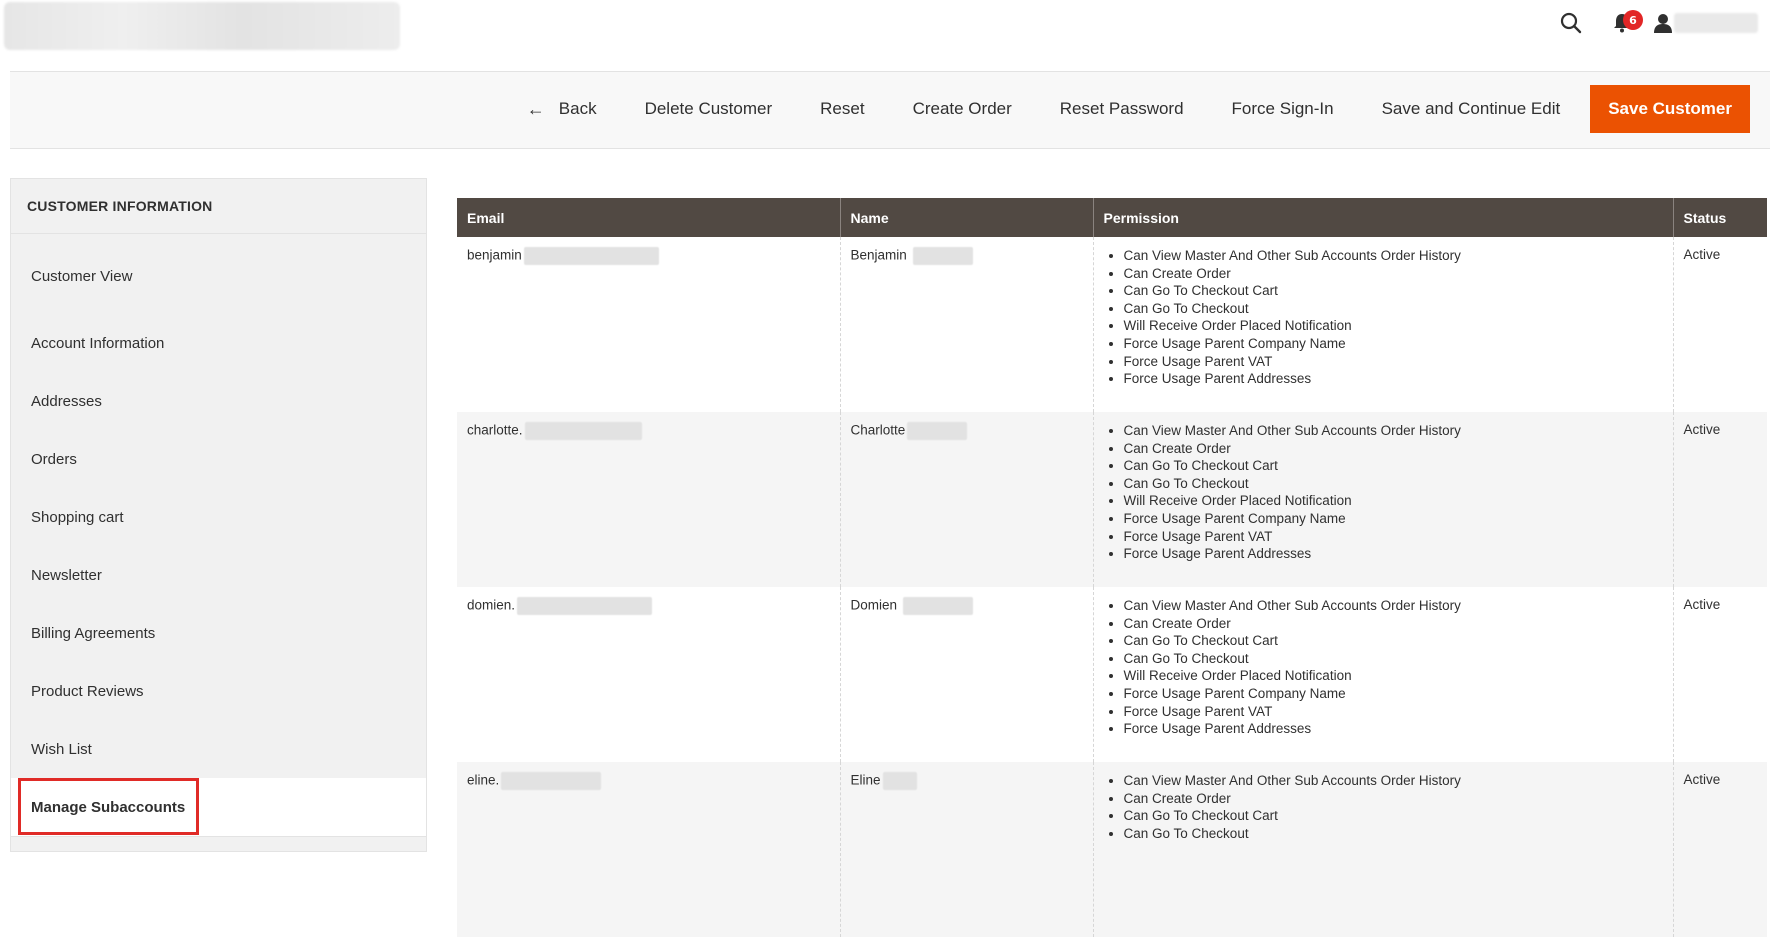  Describe the element at coordinates (494, 255) in the screenshot. I see `email-text: benjamin` at that location.